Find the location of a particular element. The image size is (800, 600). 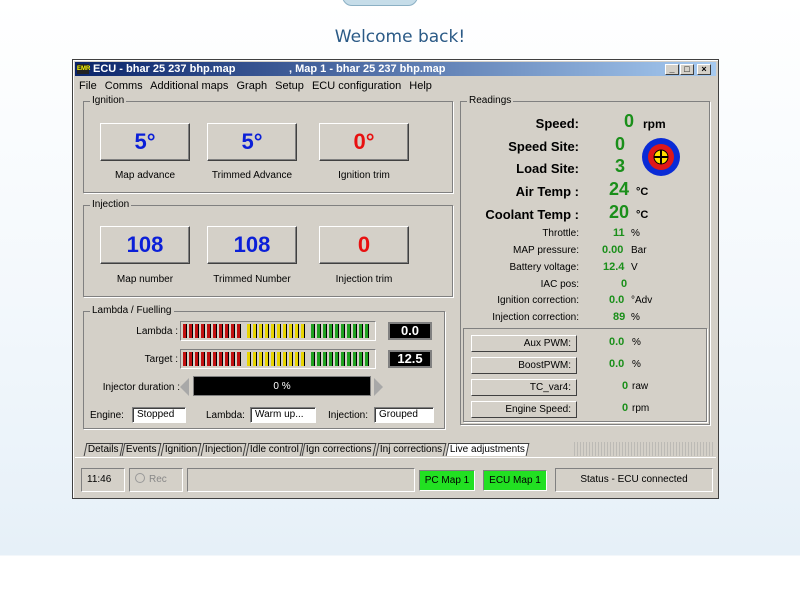

tab-ignition-label: Ignition is located at coordinates (180, 449).